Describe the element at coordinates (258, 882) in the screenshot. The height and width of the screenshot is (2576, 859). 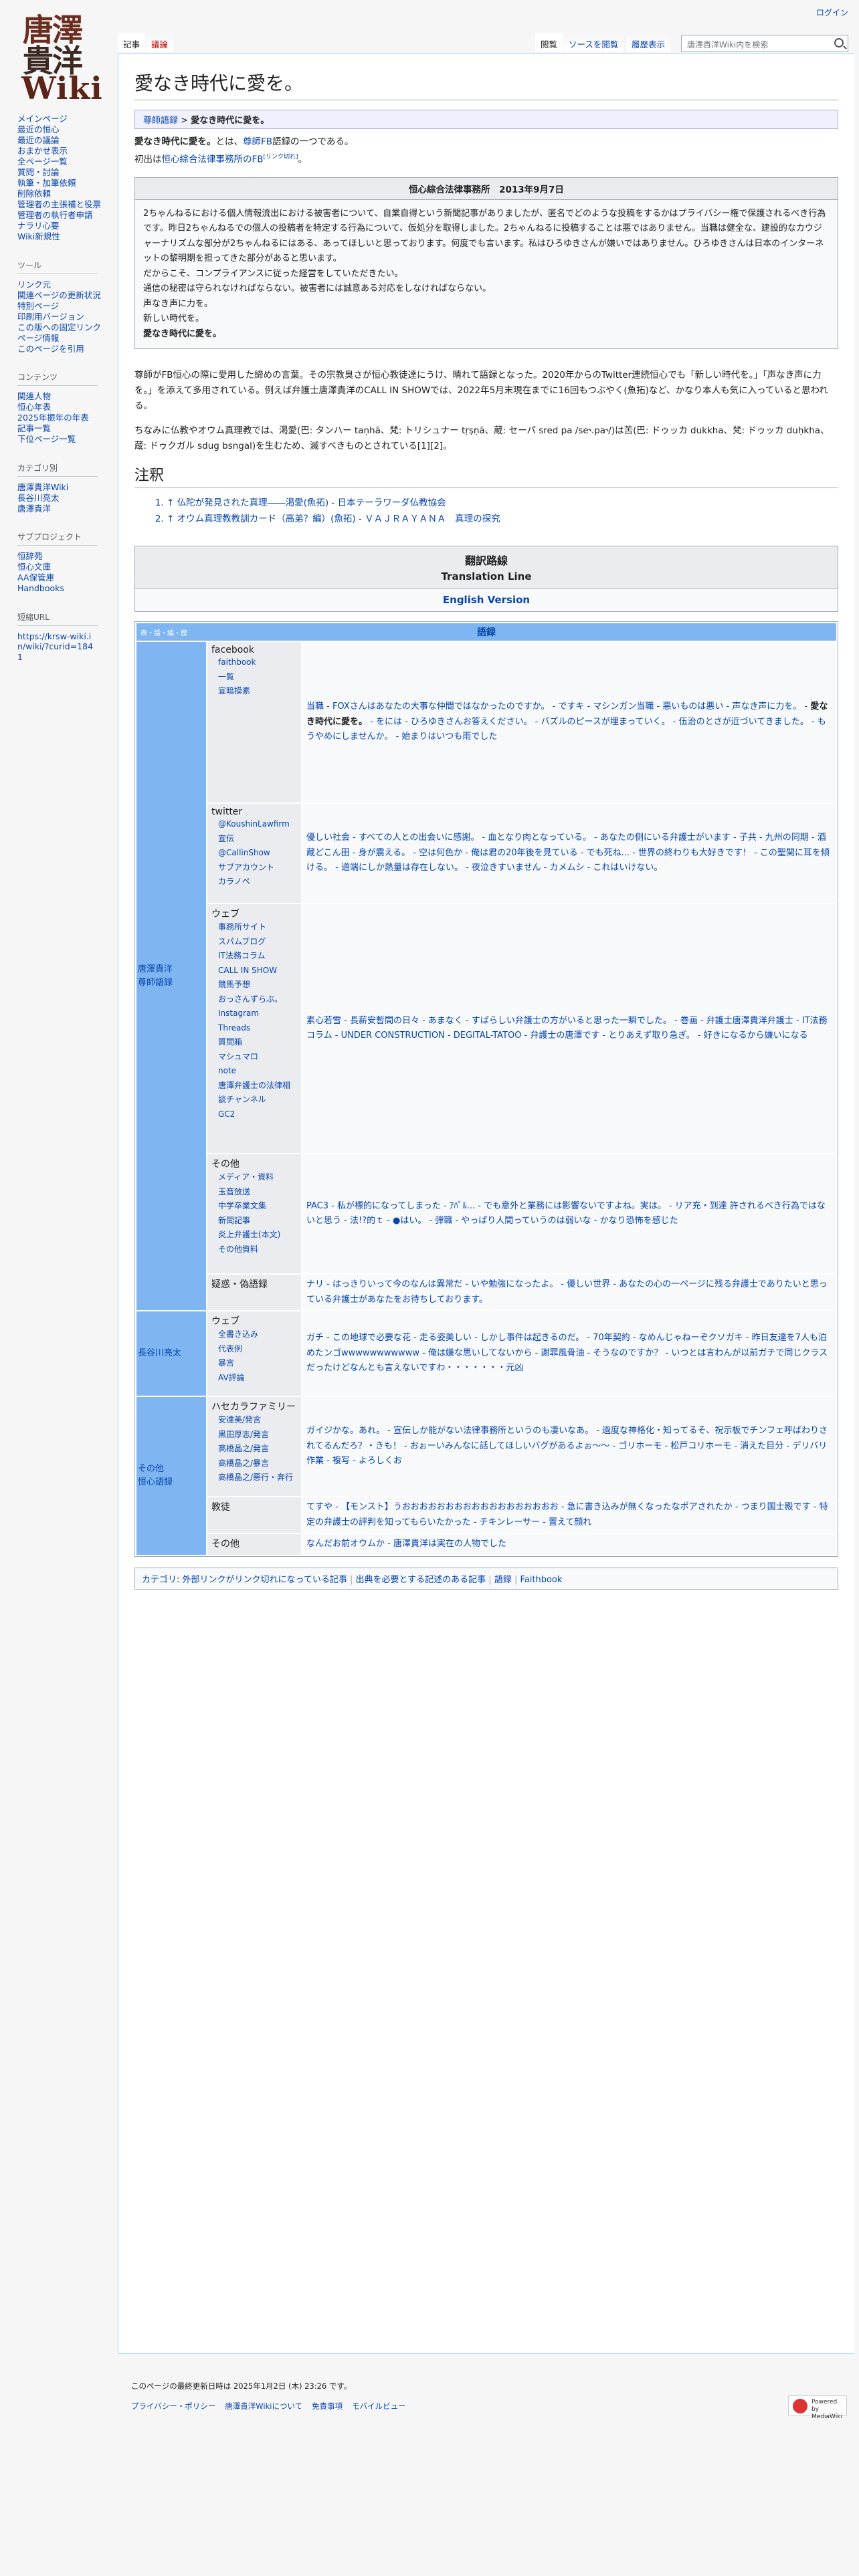
I see `navbox-sublink: カラノペ` at that location.